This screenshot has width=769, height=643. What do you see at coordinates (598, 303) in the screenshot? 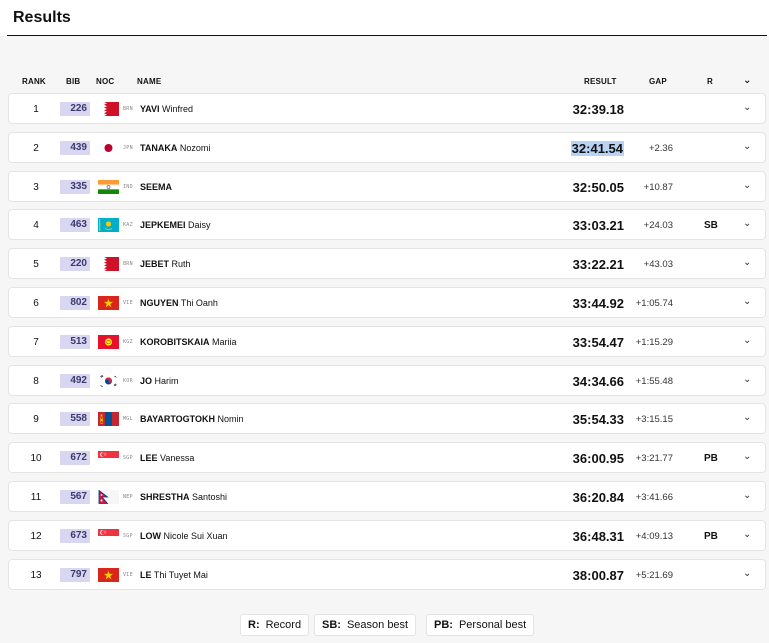
I see `result-time: 33:44.92` at bounding box center [598, 303].